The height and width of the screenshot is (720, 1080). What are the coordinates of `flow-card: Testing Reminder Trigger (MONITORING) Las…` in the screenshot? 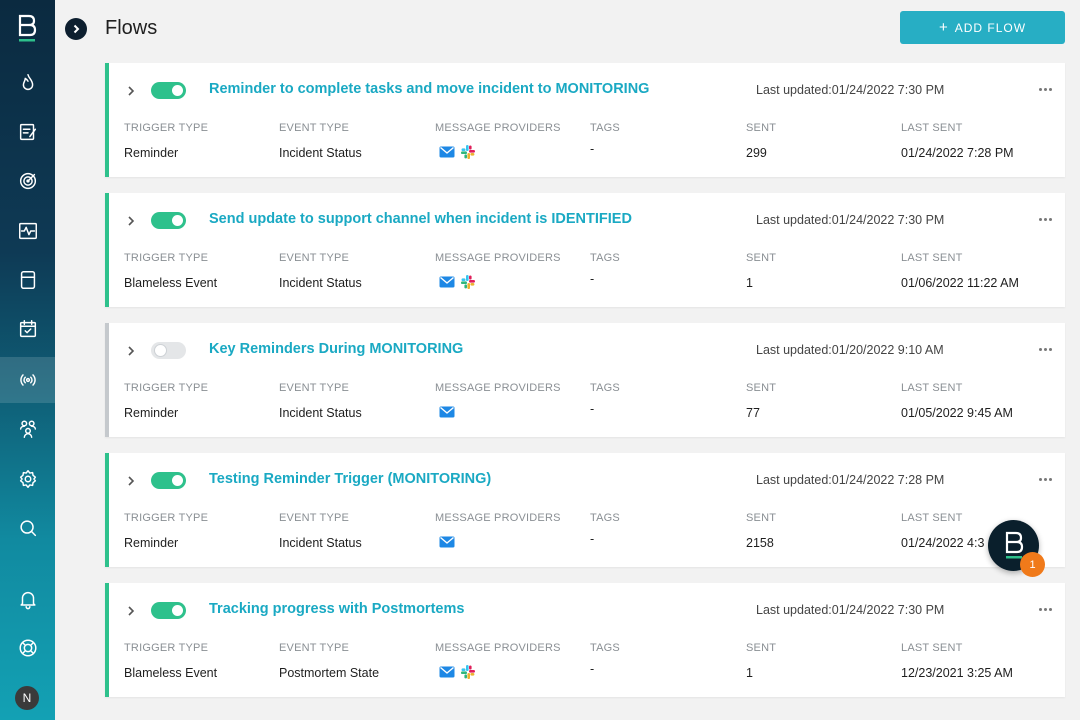 It's located at (585, 510).